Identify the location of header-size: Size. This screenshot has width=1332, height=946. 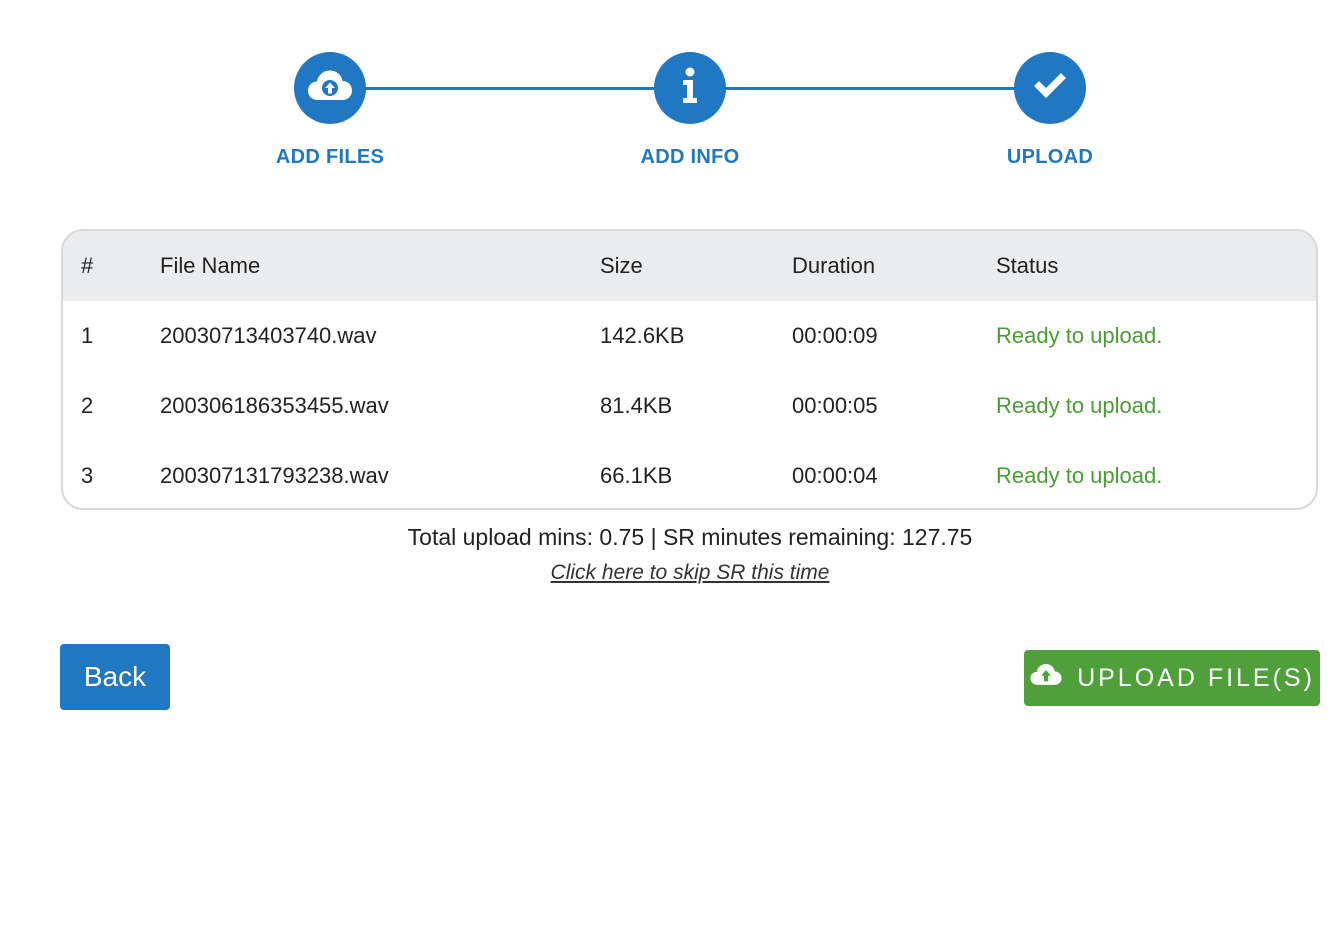
(621, 266).